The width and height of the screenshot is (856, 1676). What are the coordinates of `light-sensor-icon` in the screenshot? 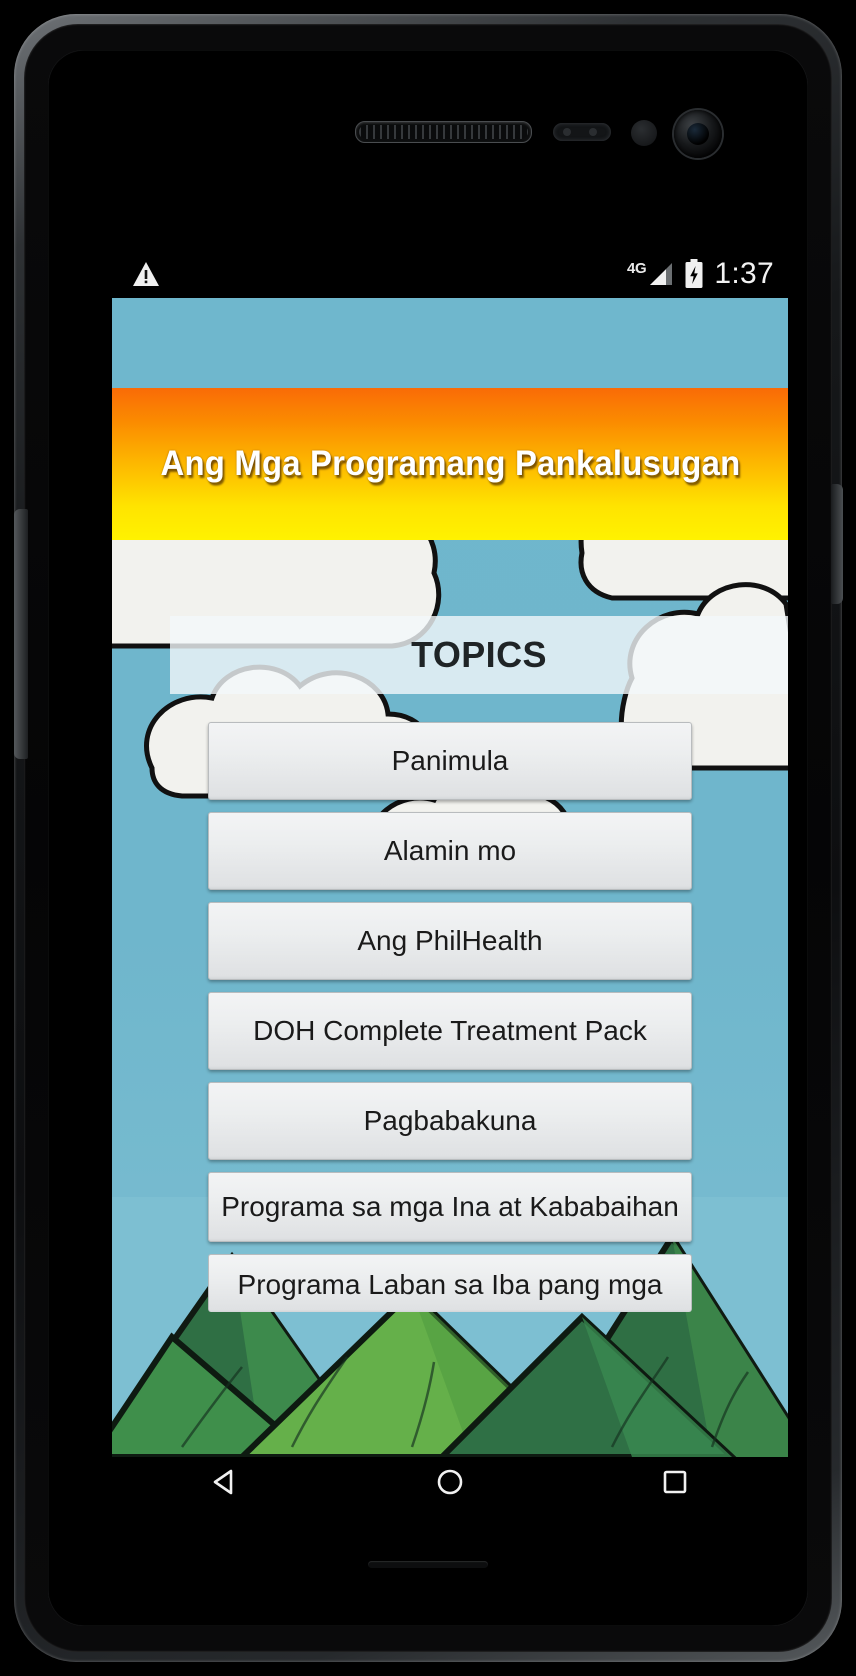 It's located at (644, 133).